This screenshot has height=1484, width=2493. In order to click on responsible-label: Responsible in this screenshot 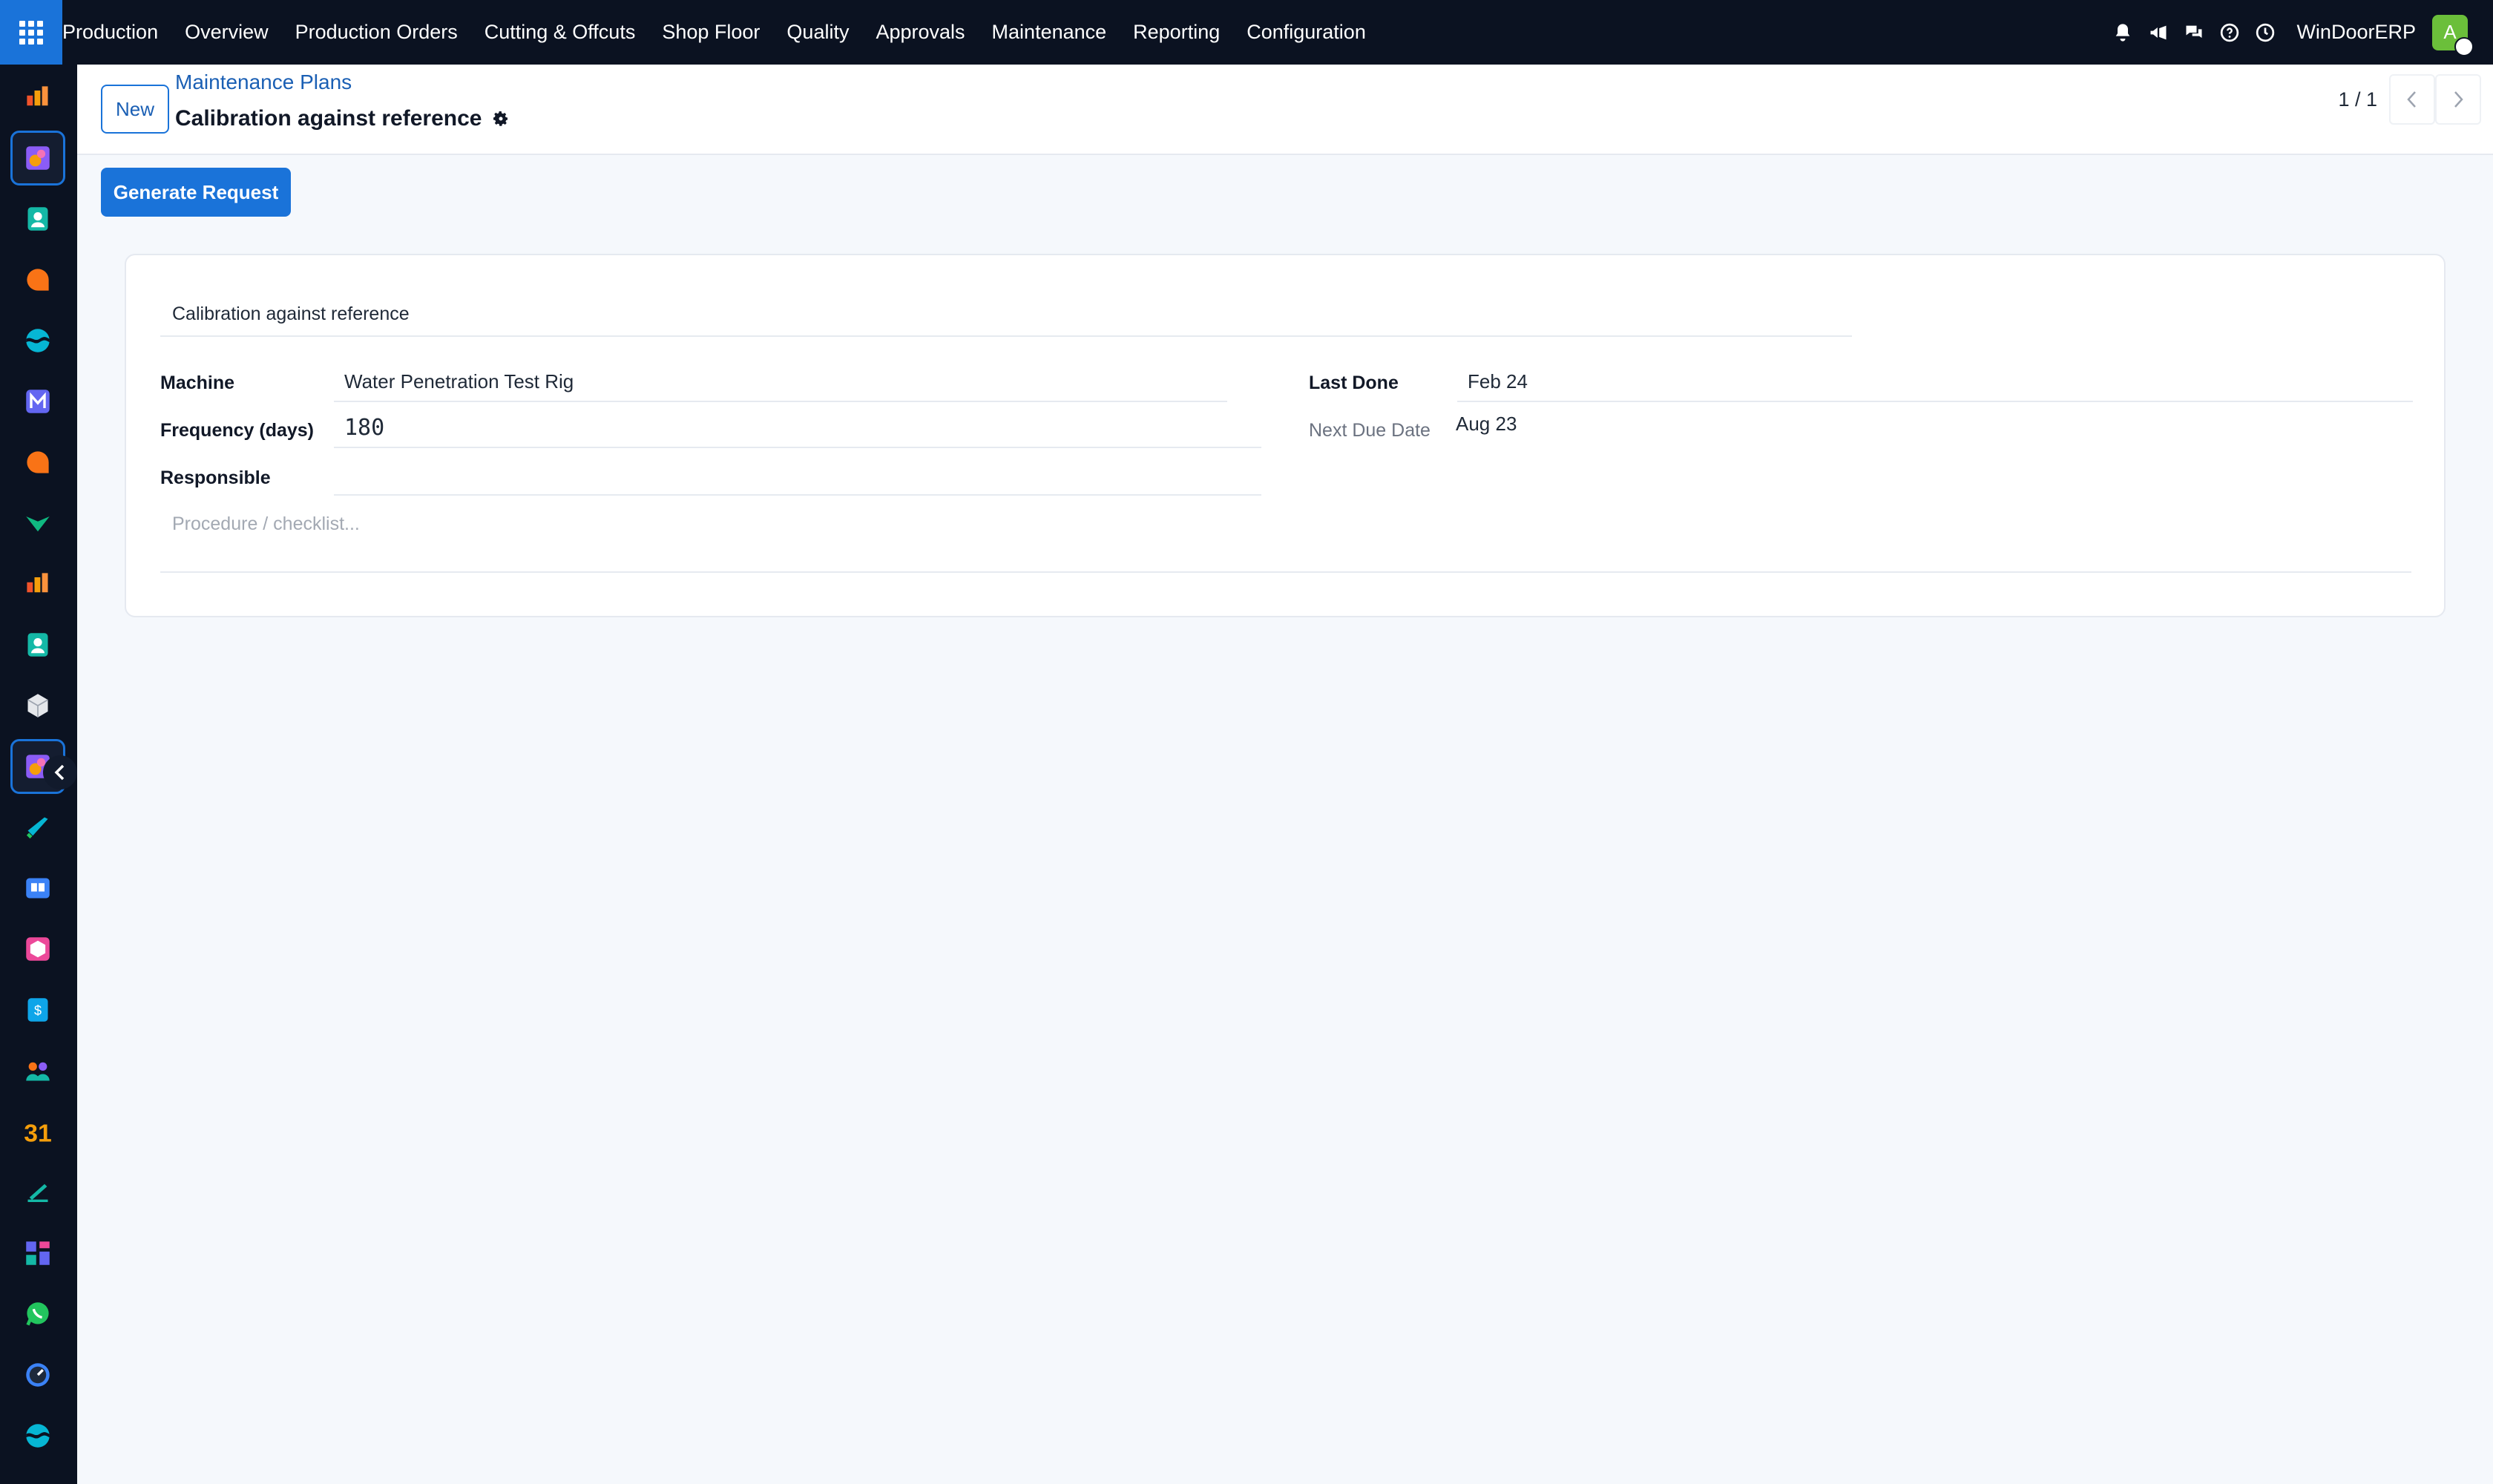, I will do `click(215, 477)`.